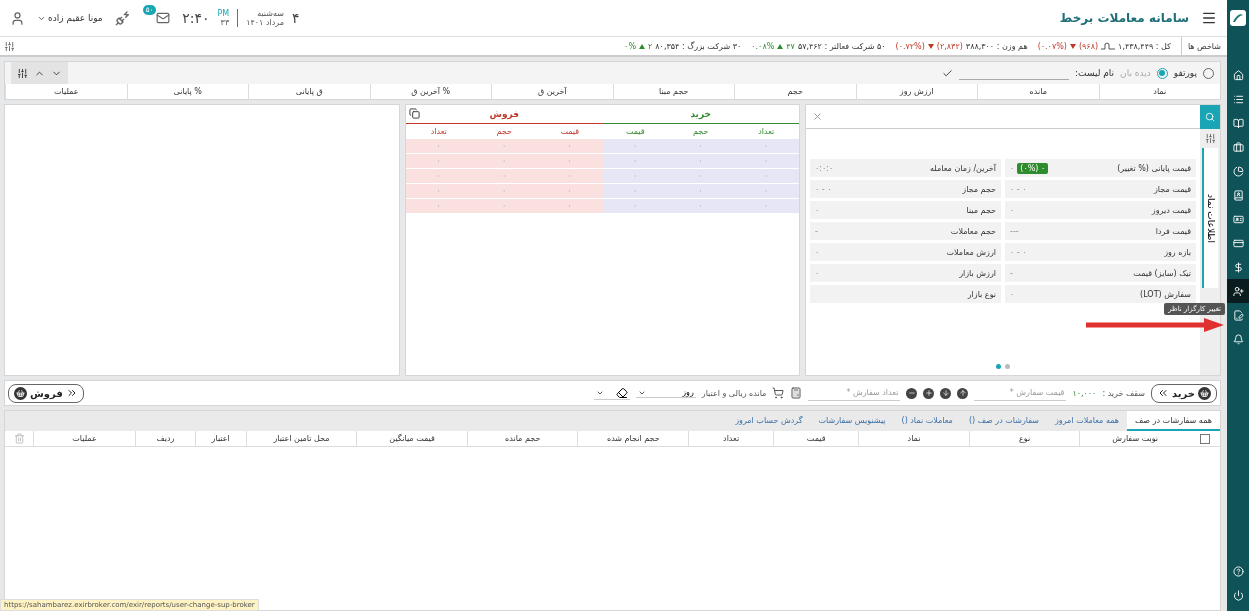  I want to click on validity-dropdown: روز, so click(665, 393).